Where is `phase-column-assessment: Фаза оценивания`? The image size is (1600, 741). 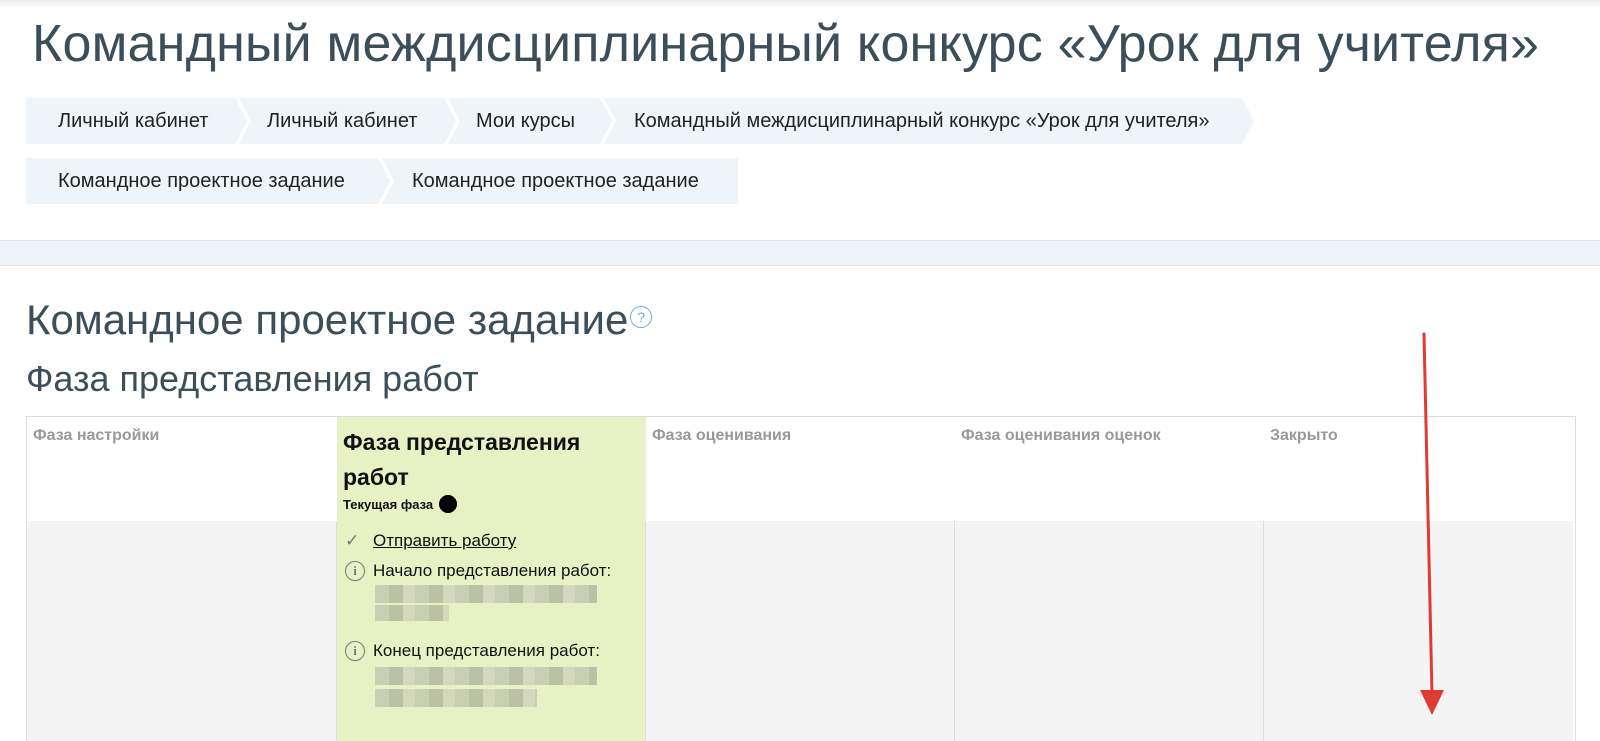 phase-column-assessment: Фаза оценивания is located at coordinates (800, 579).